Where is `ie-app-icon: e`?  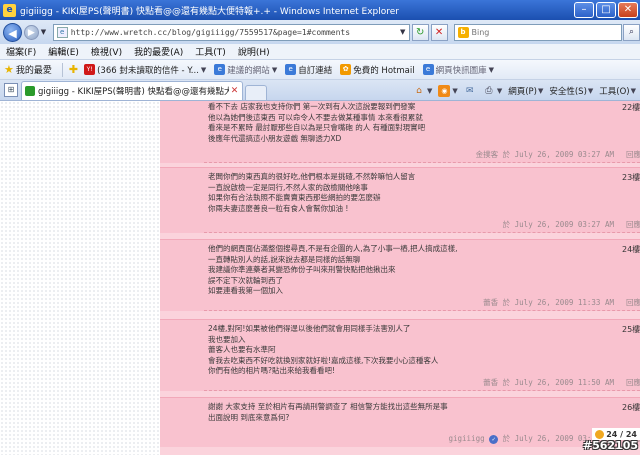
ie-app-icon: e is located at coordinates (9, 10).